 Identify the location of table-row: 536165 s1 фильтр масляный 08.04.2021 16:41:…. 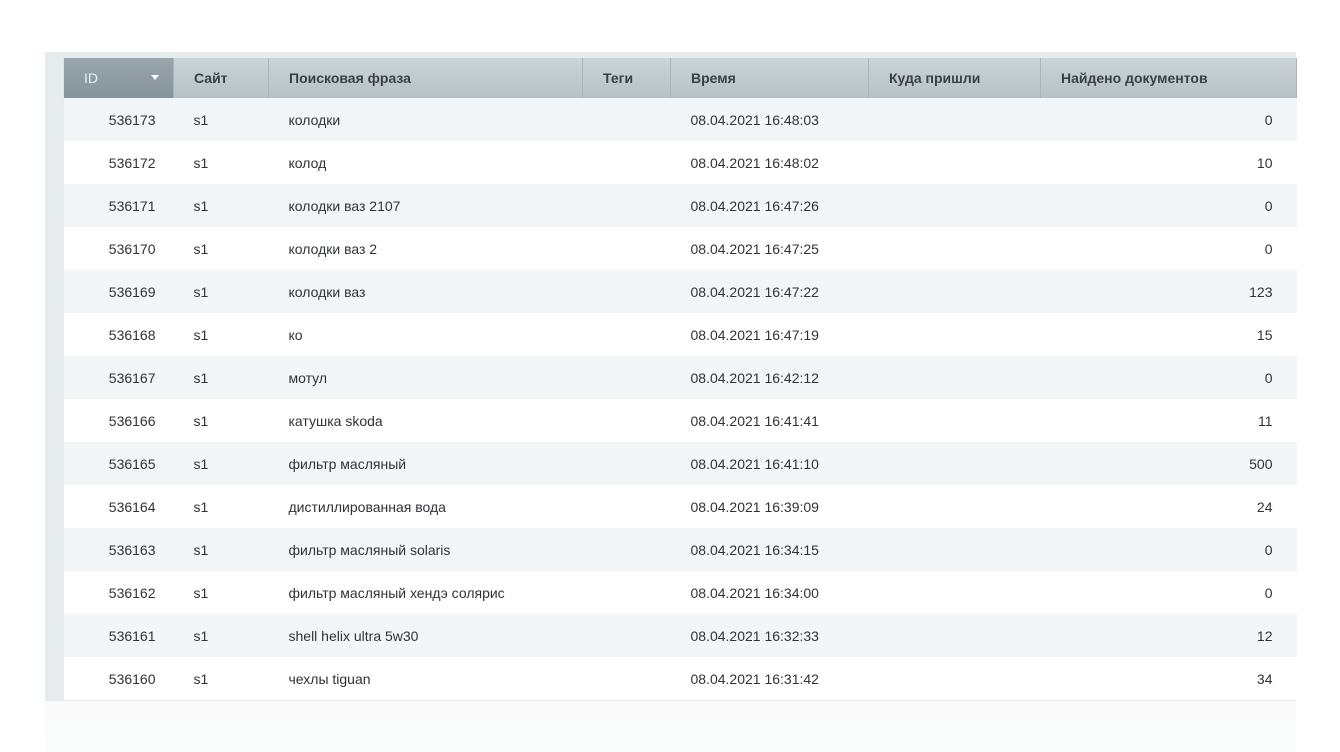
(680, 463).